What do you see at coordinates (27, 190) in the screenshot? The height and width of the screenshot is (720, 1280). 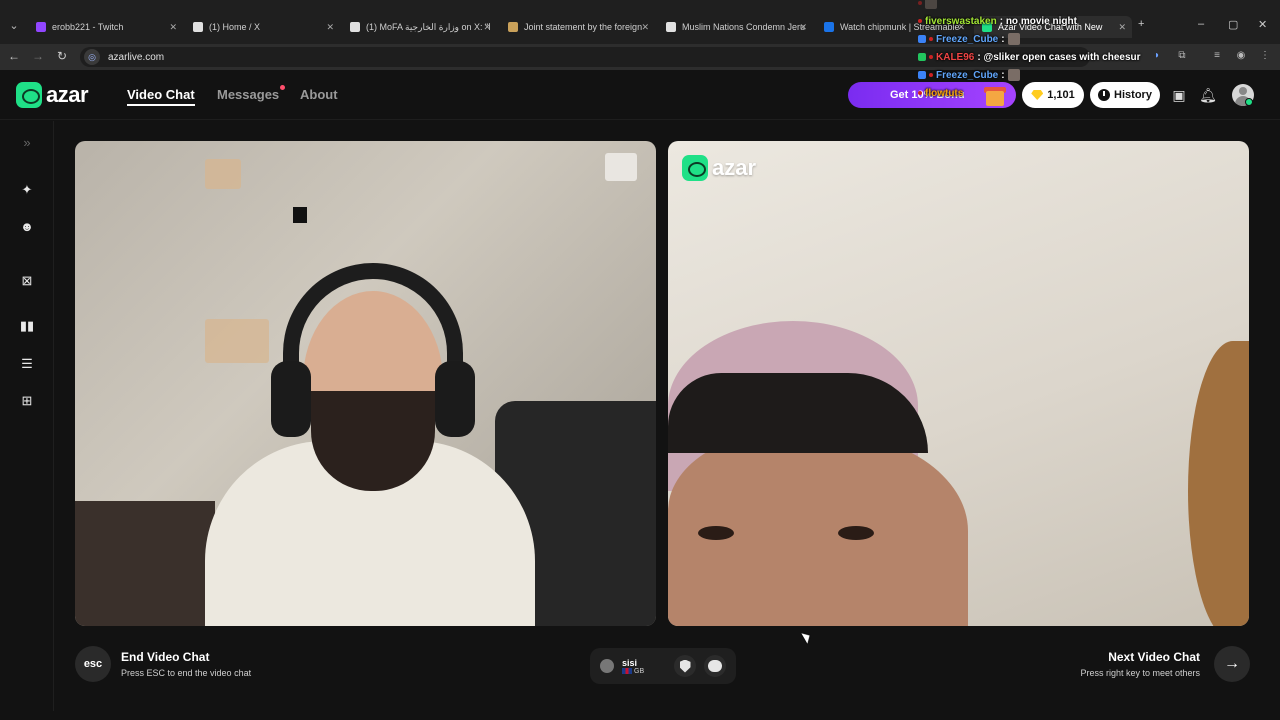 I see `effects-wand-icon: ✦` at bounding box center [27, 190].